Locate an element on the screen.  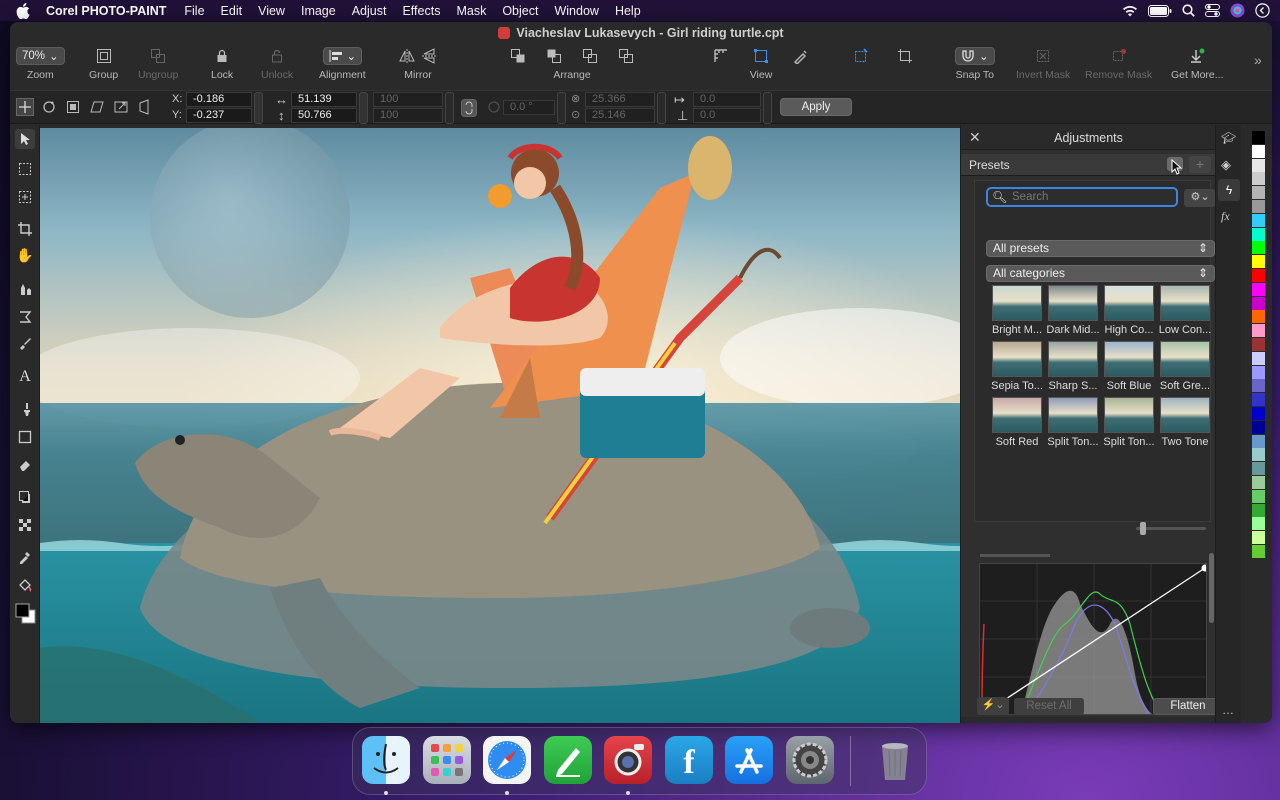
spotlight-icon is located at coordinates (1188, 10).